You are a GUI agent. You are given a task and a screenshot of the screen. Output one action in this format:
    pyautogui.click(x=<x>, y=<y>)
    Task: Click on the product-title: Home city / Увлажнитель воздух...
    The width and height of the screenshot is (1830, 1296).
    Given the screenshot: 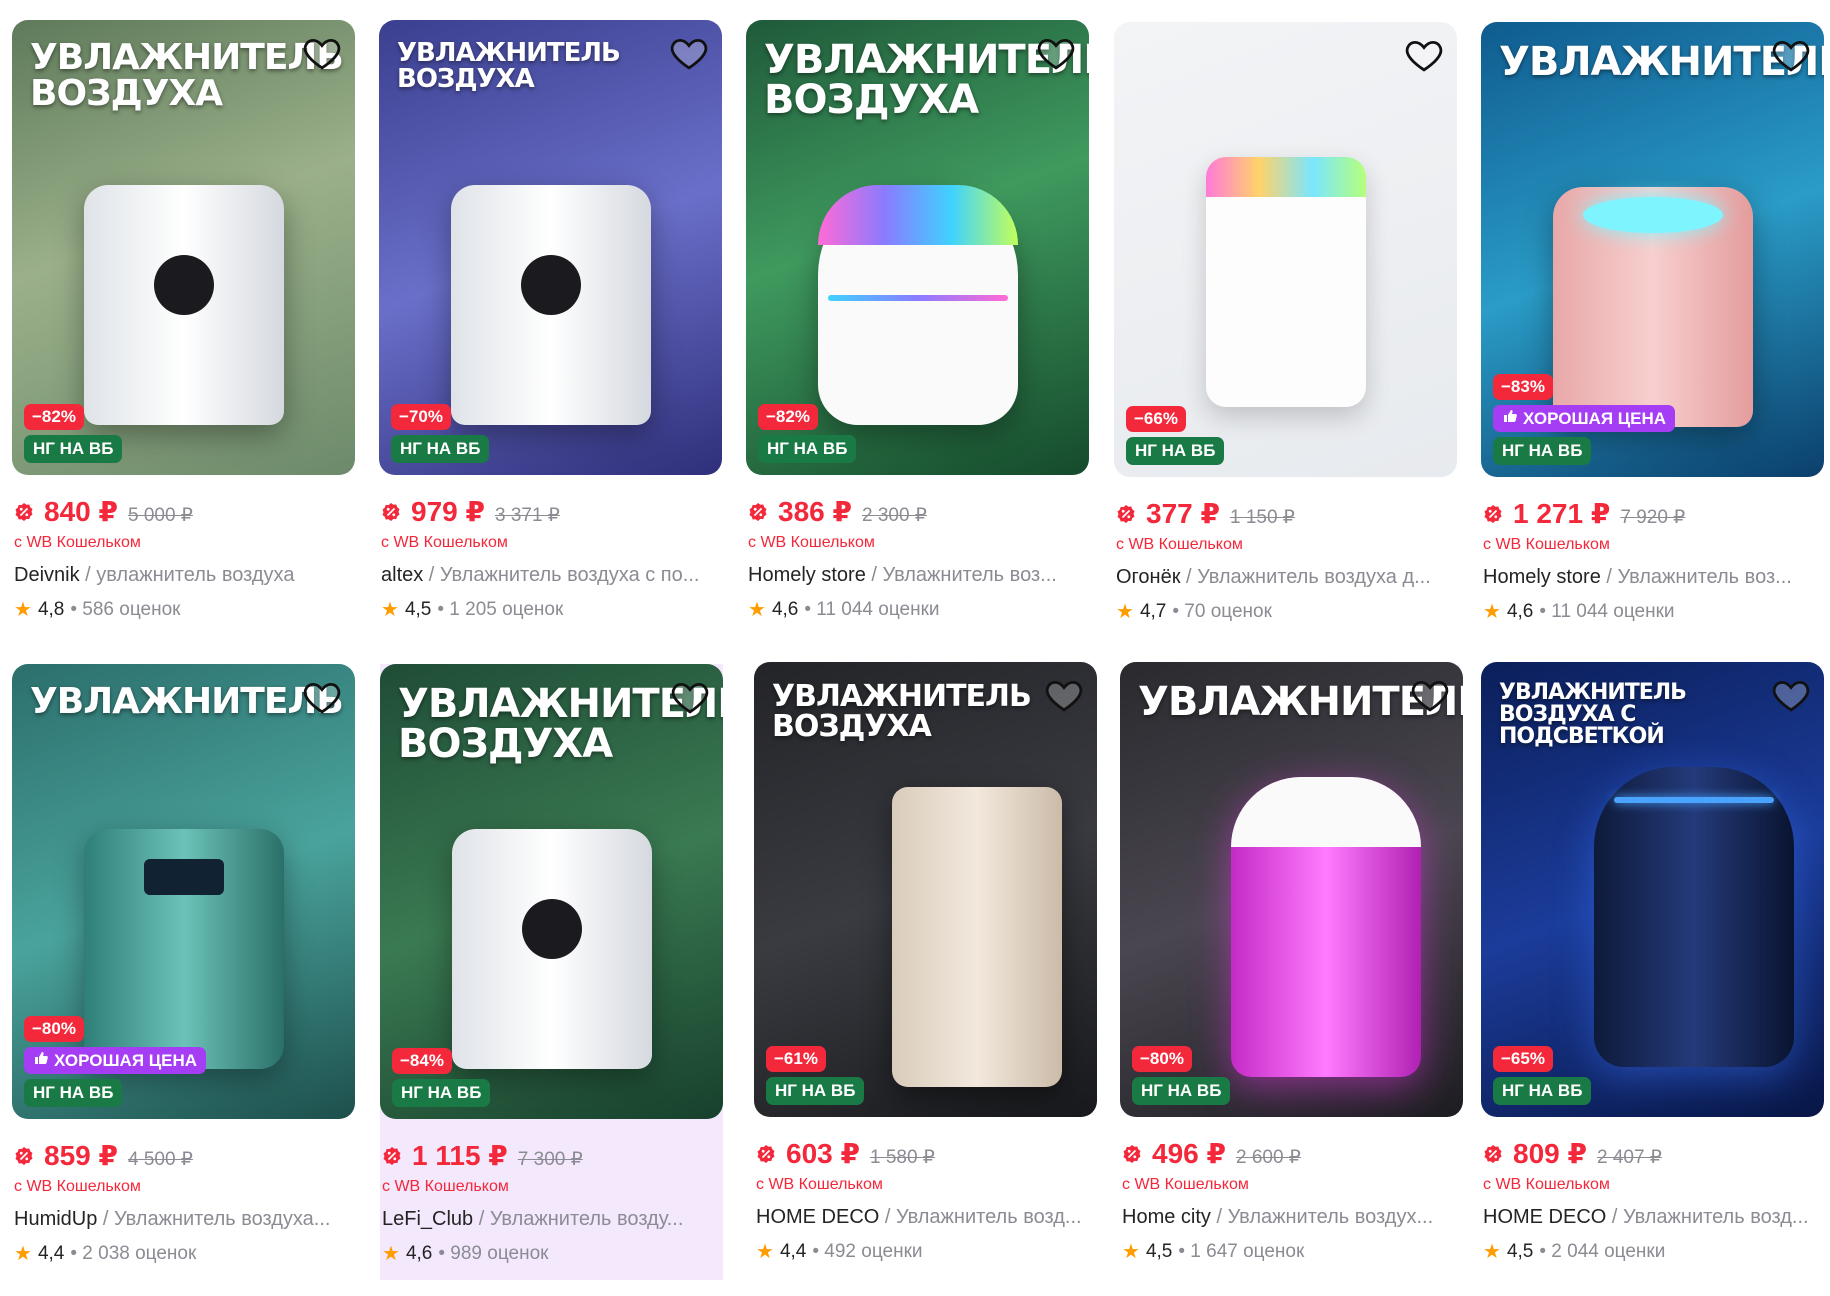 What is the action you would take?
    pyautogui.click(x=1291, y=1217)
    